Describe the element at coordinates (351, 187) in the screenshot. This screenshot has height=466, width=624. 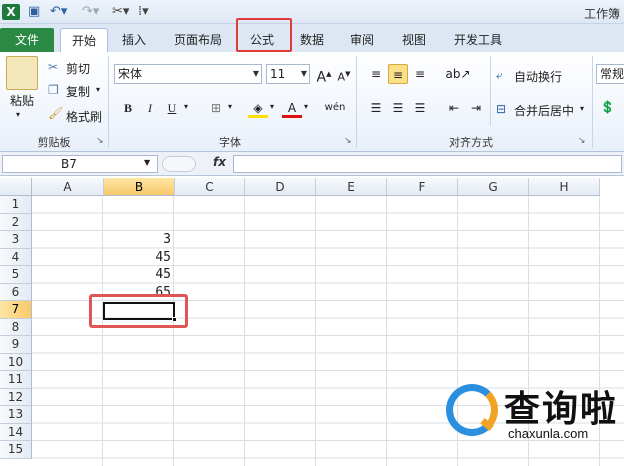
I see `column-header-e: E` at that location.